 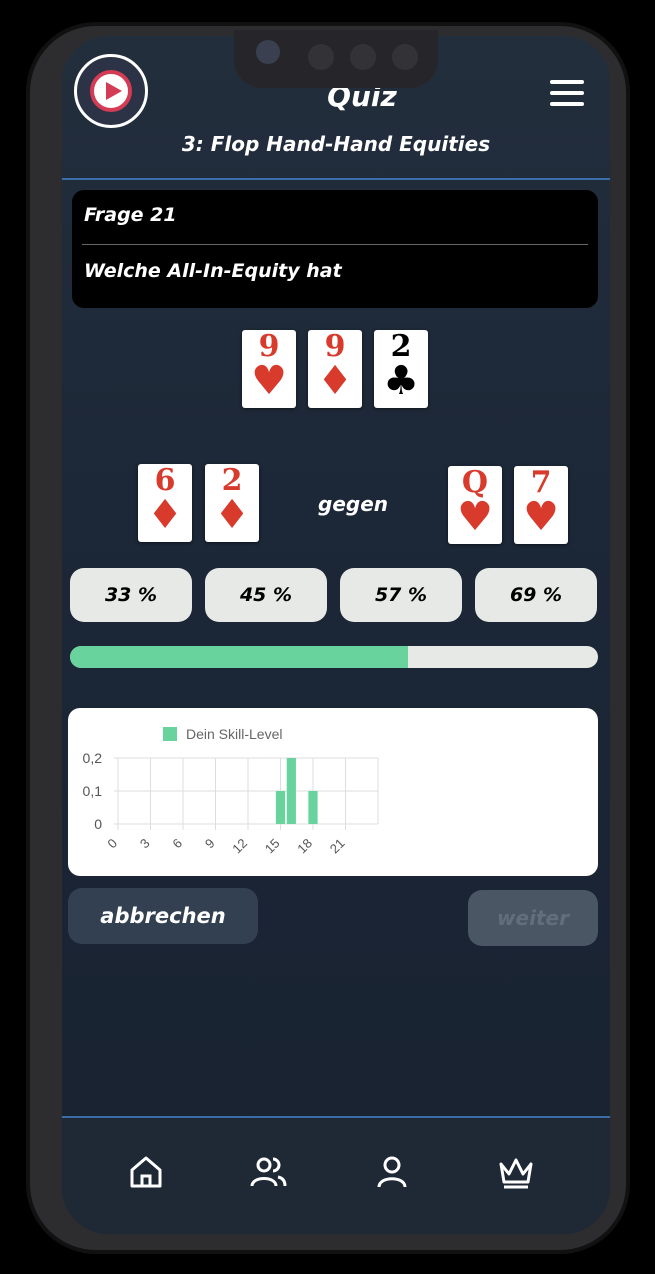 I want to click on board-card: 9 ♥, so click(x=269, y=369).